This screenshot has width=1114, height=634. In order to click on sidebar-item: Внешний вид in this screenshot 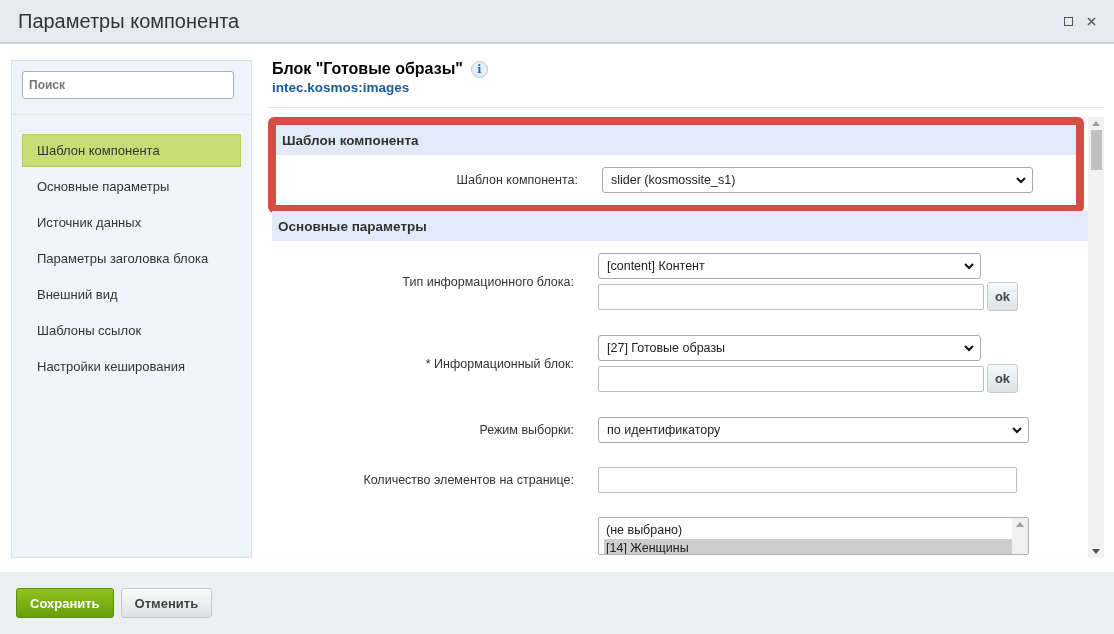, I will do `click(131, 294)`.